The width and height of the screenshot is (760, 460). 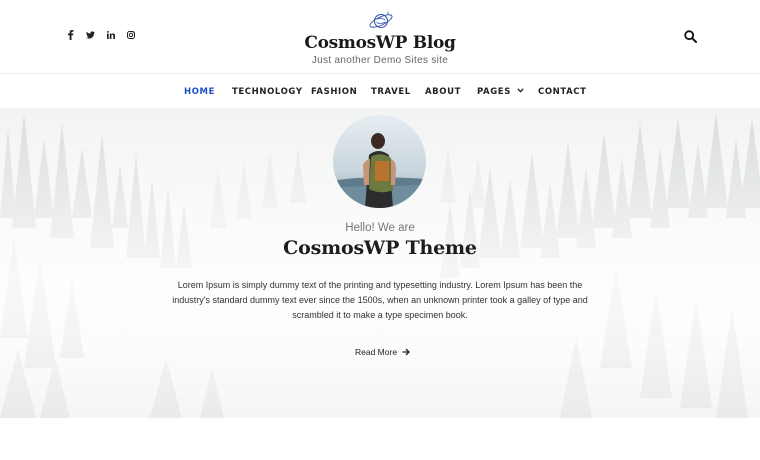 I want to click on nav-item-pages: PAGES, so click(x=500, y=92).